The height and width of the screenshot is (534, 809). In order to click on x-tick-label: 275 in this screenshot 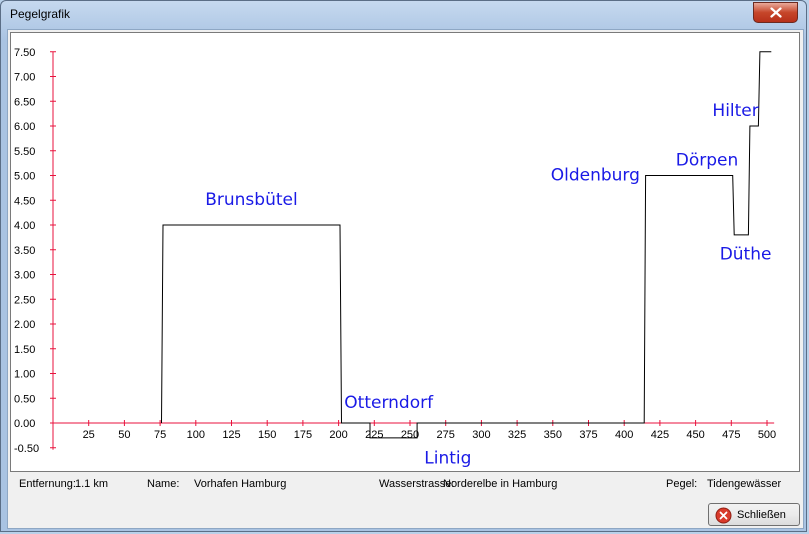, I will do `click(446, 435)`.